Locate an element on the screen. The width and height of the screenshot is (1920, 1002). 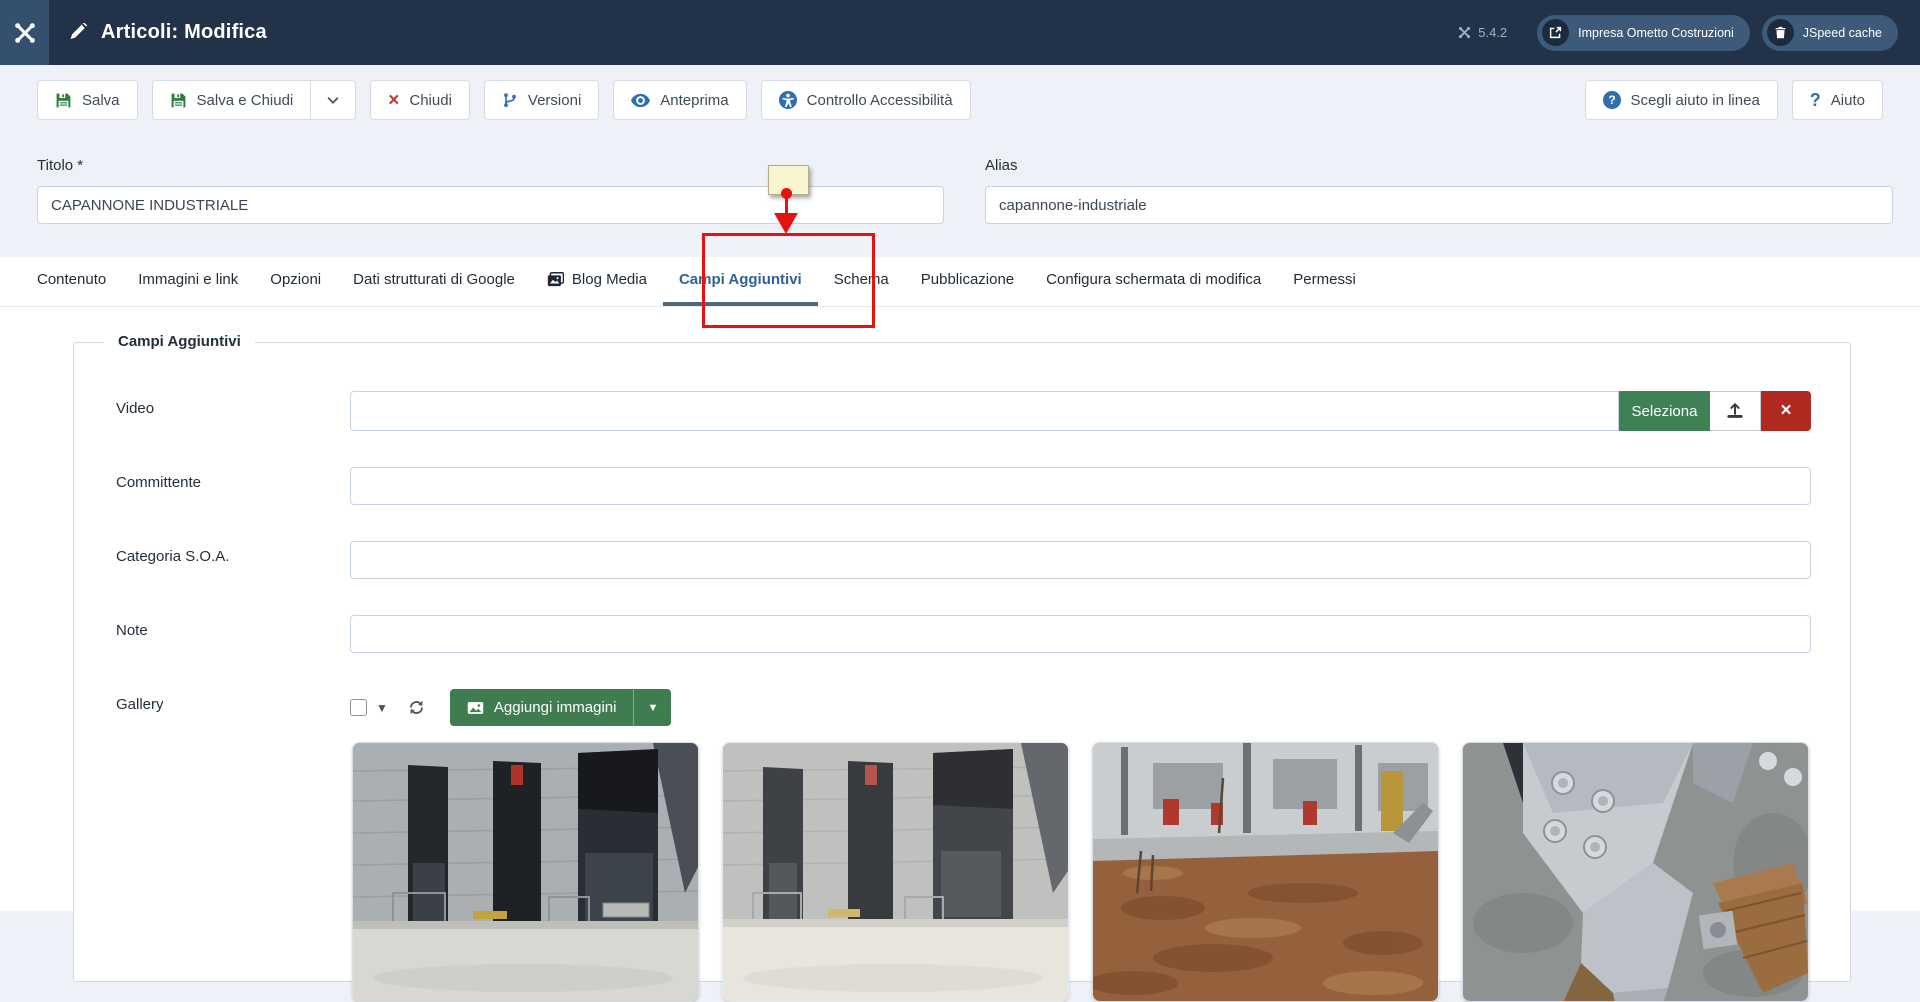
video-upload-button is located at coordinates (1735, 411).